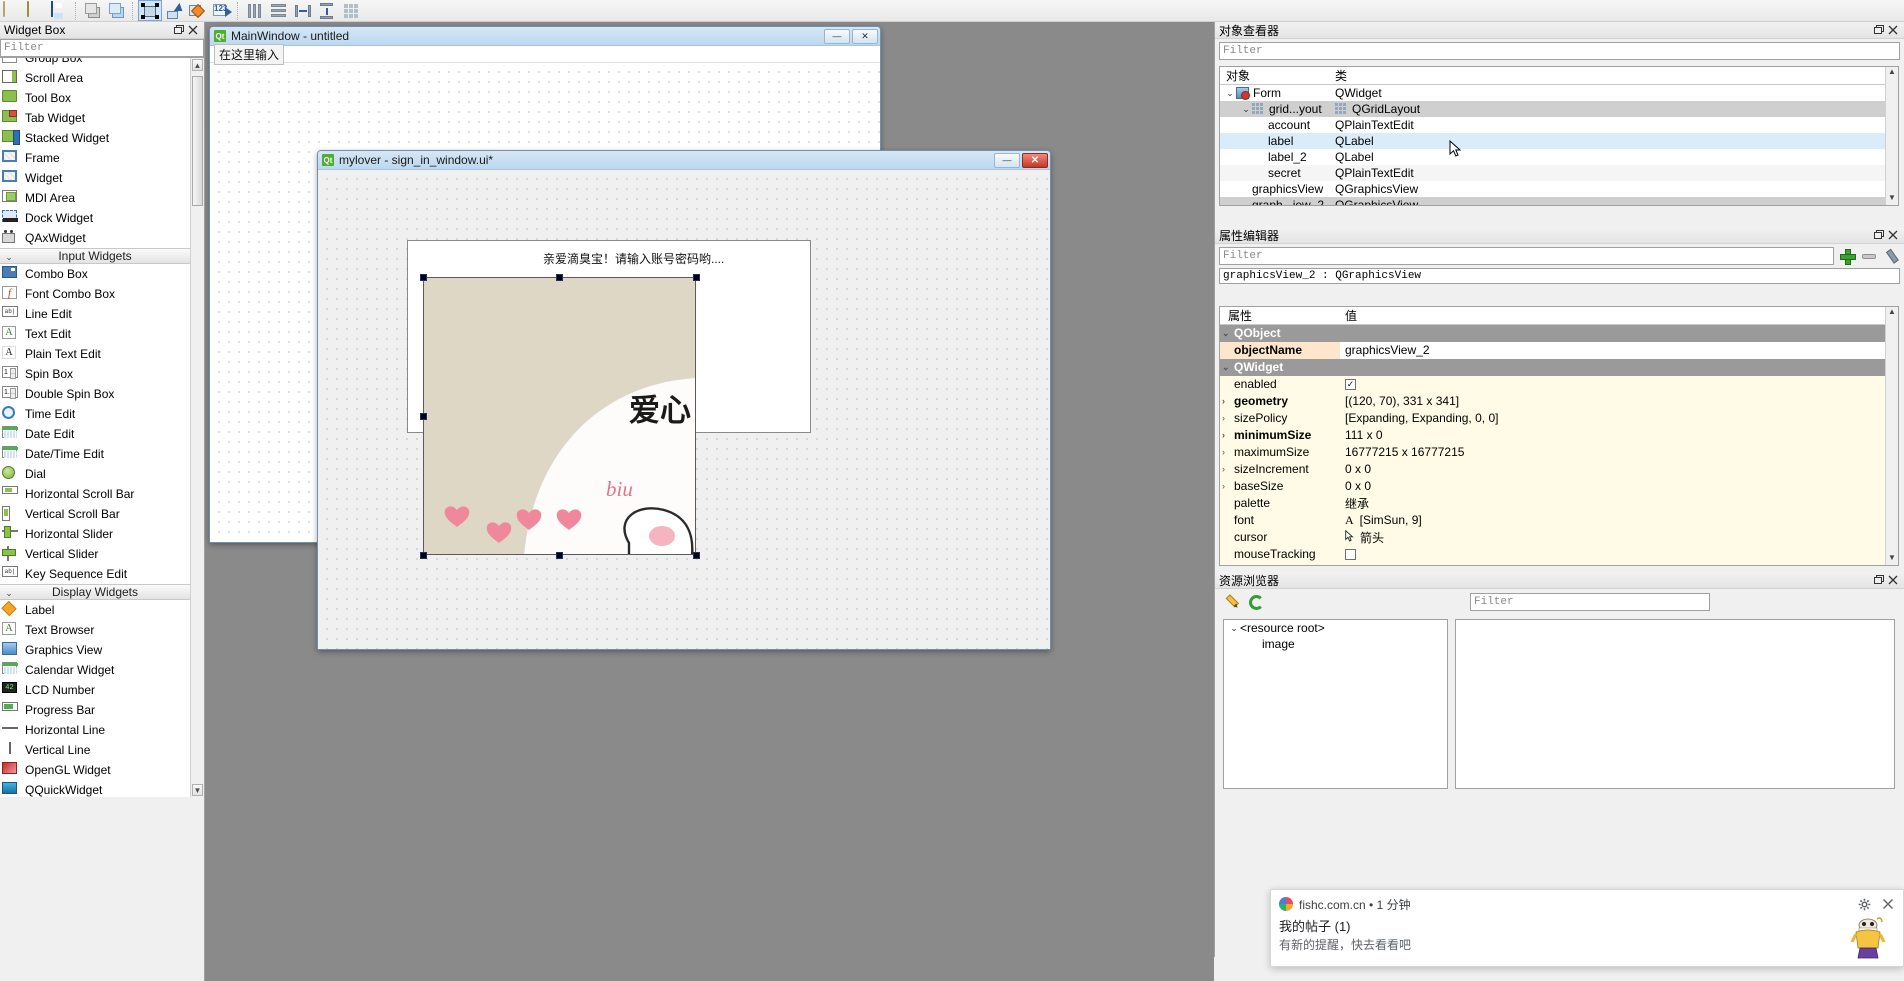  Describe the element at coordinates (1891, 136) in the screenshot. I see `object-tree-scrollbar: ▲ ▼` at that location.